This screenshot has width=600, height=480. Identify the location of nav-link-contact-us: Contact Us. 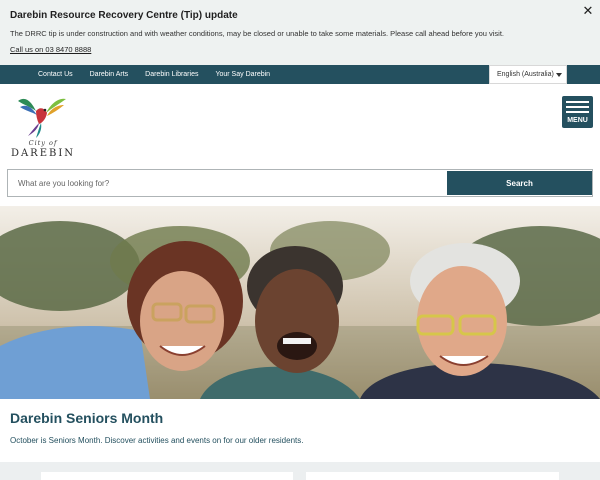
(55, 74).